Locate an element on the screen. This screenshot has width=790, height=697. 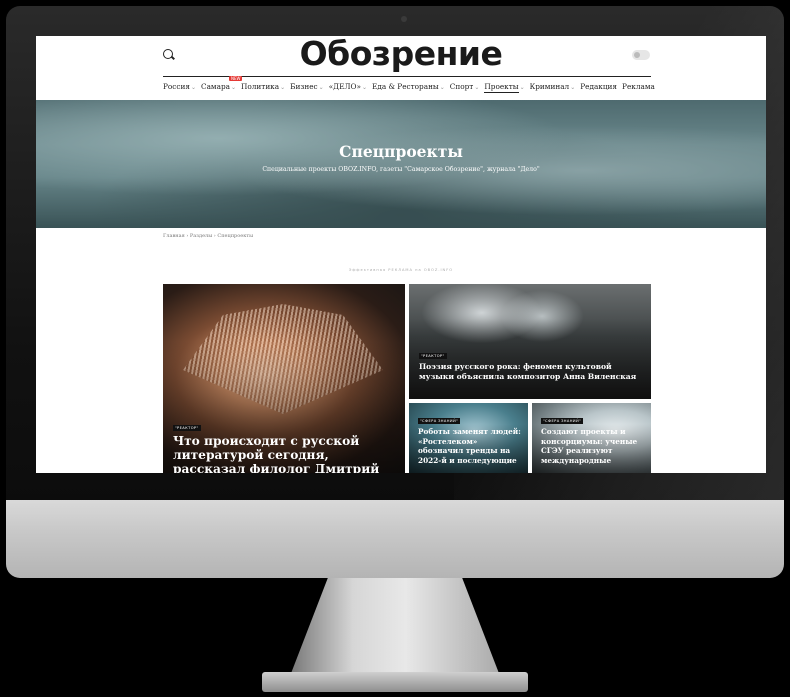
nav-item-crime: Криминал⌄ is located at coordinates (553, 88).